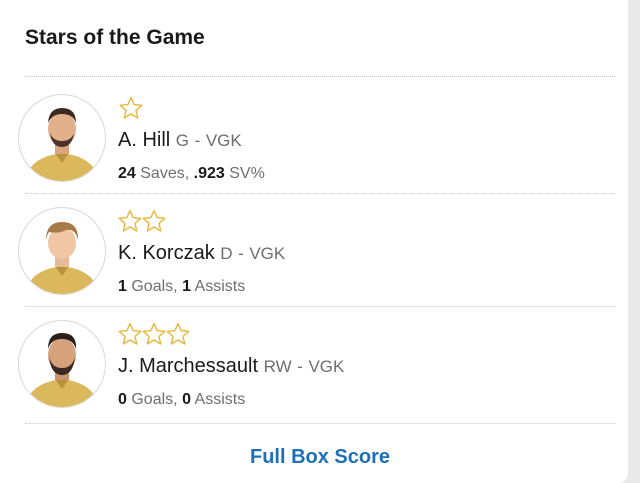  What do you see at coordinates (247, 173) in the screenshot?
I see `stat-label: SV%` at bounding box center [247, 173].